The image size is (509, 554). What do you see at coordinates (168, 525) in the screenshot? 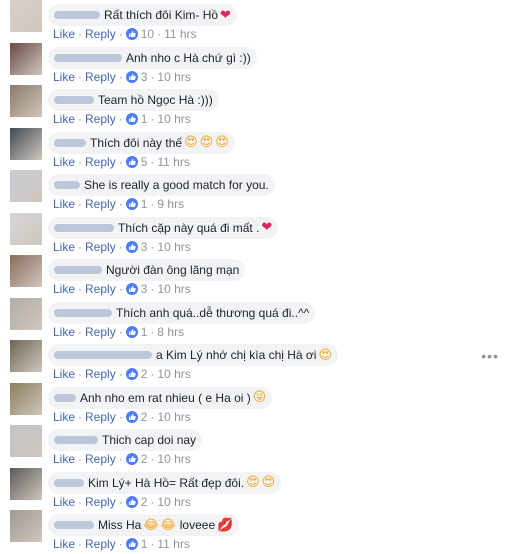
I see `tears-of-joy-icon: 😂` at bounding box center [168, 525].